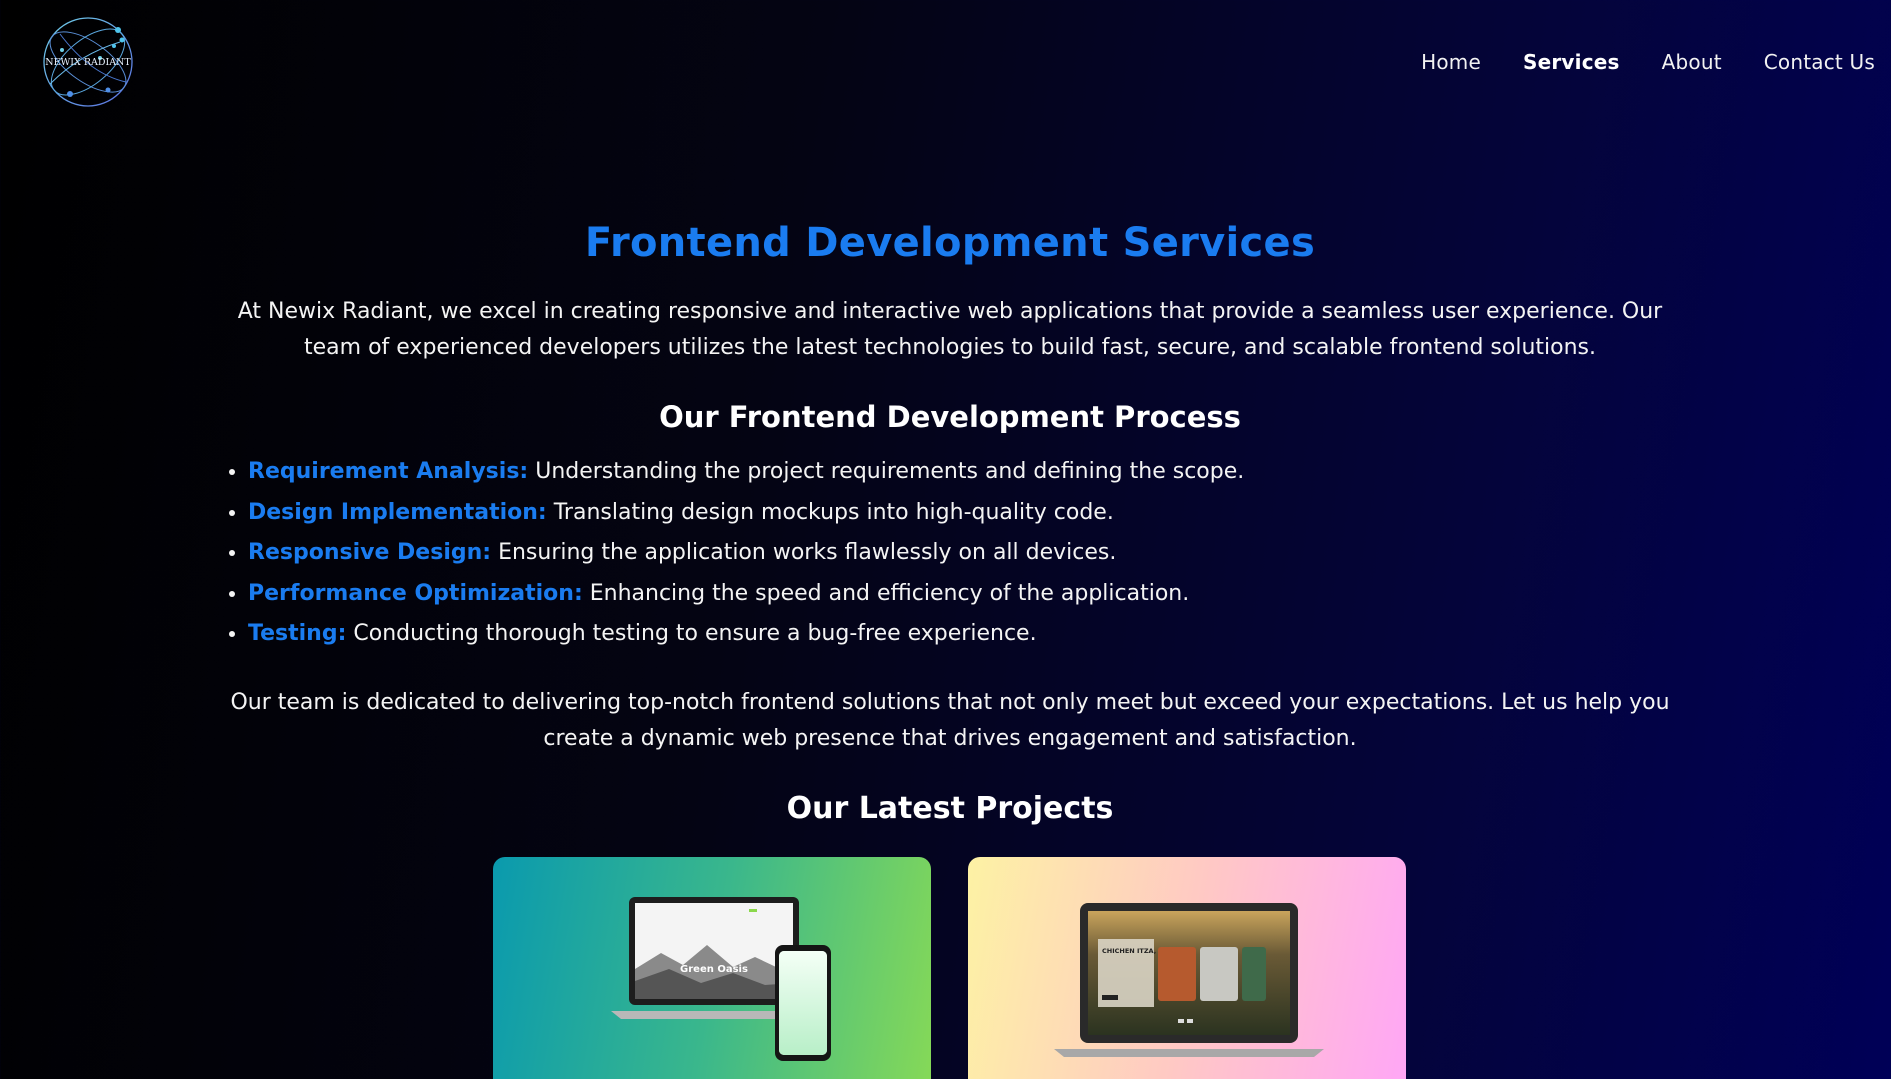  Describe the element at coordinates (1451, 62) in the screenshot. I see `nav-home-link: Home` at that location.